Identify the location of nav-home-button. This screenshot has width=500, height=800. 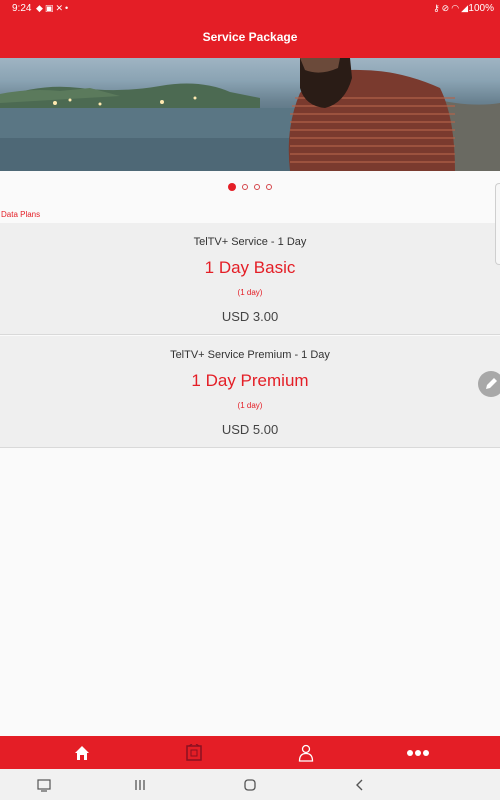
(82, 752).